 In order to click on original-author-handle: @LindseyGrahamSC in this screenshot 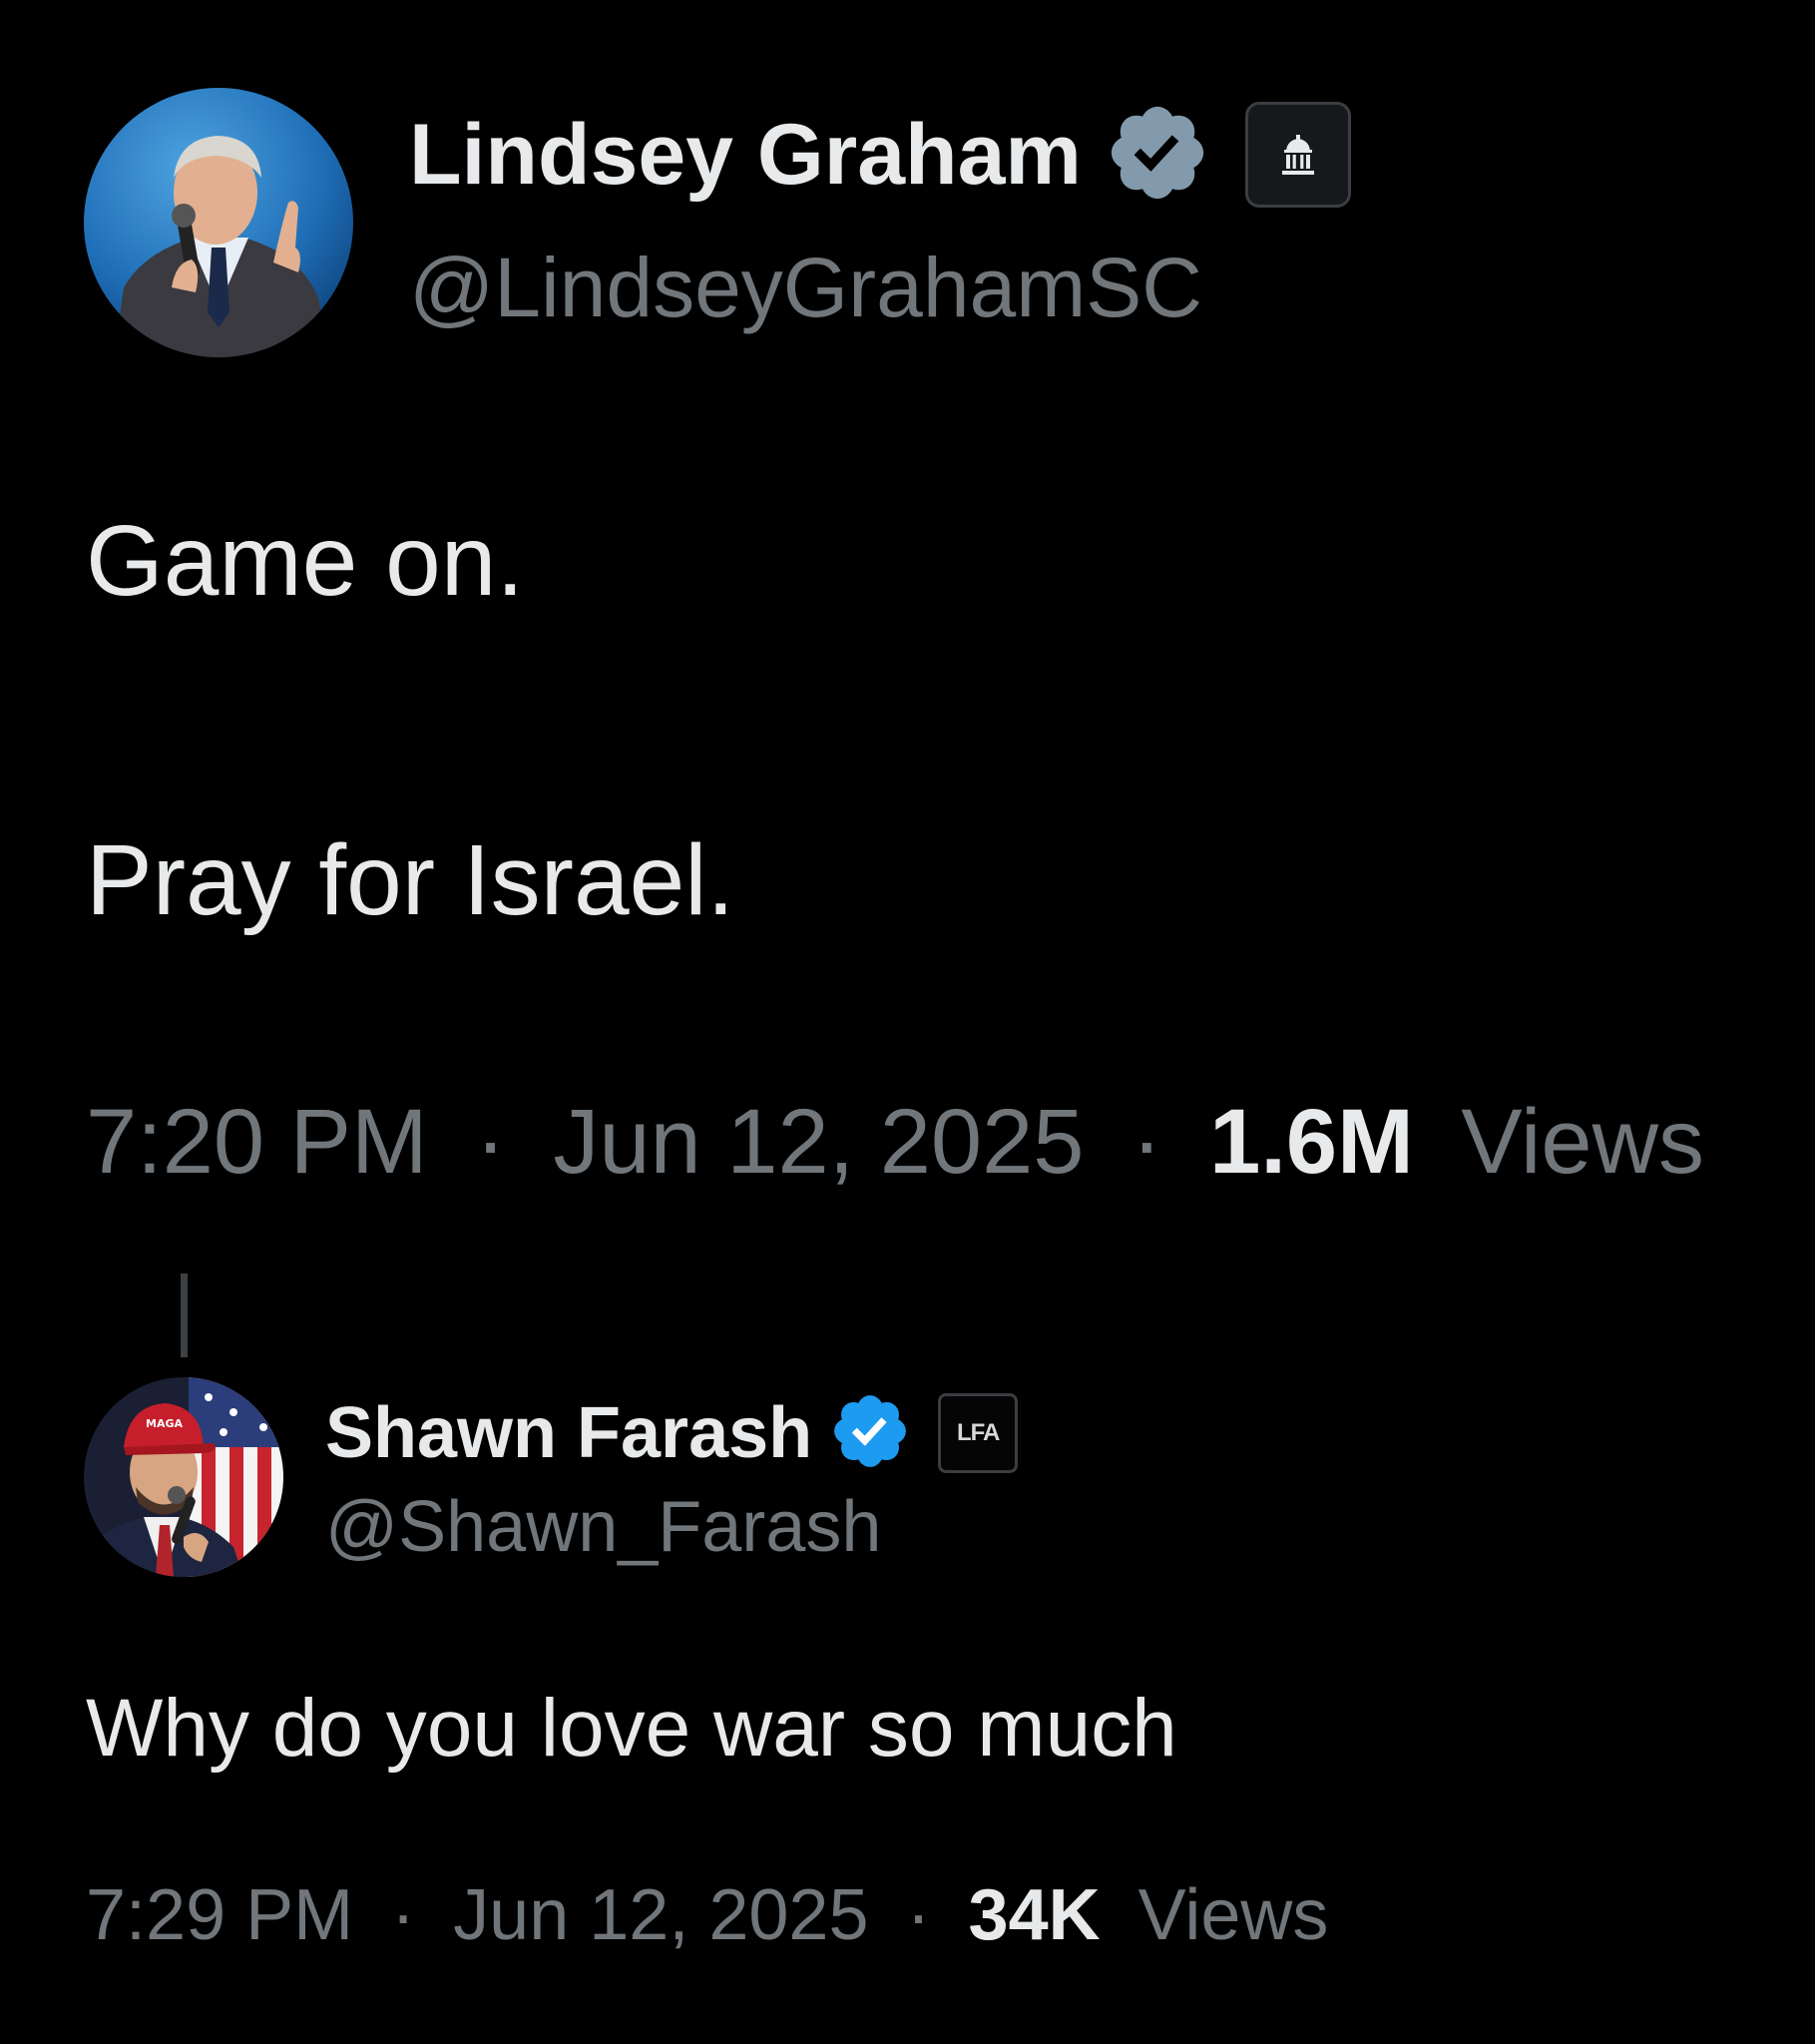, I will do `click(805, 287)`.